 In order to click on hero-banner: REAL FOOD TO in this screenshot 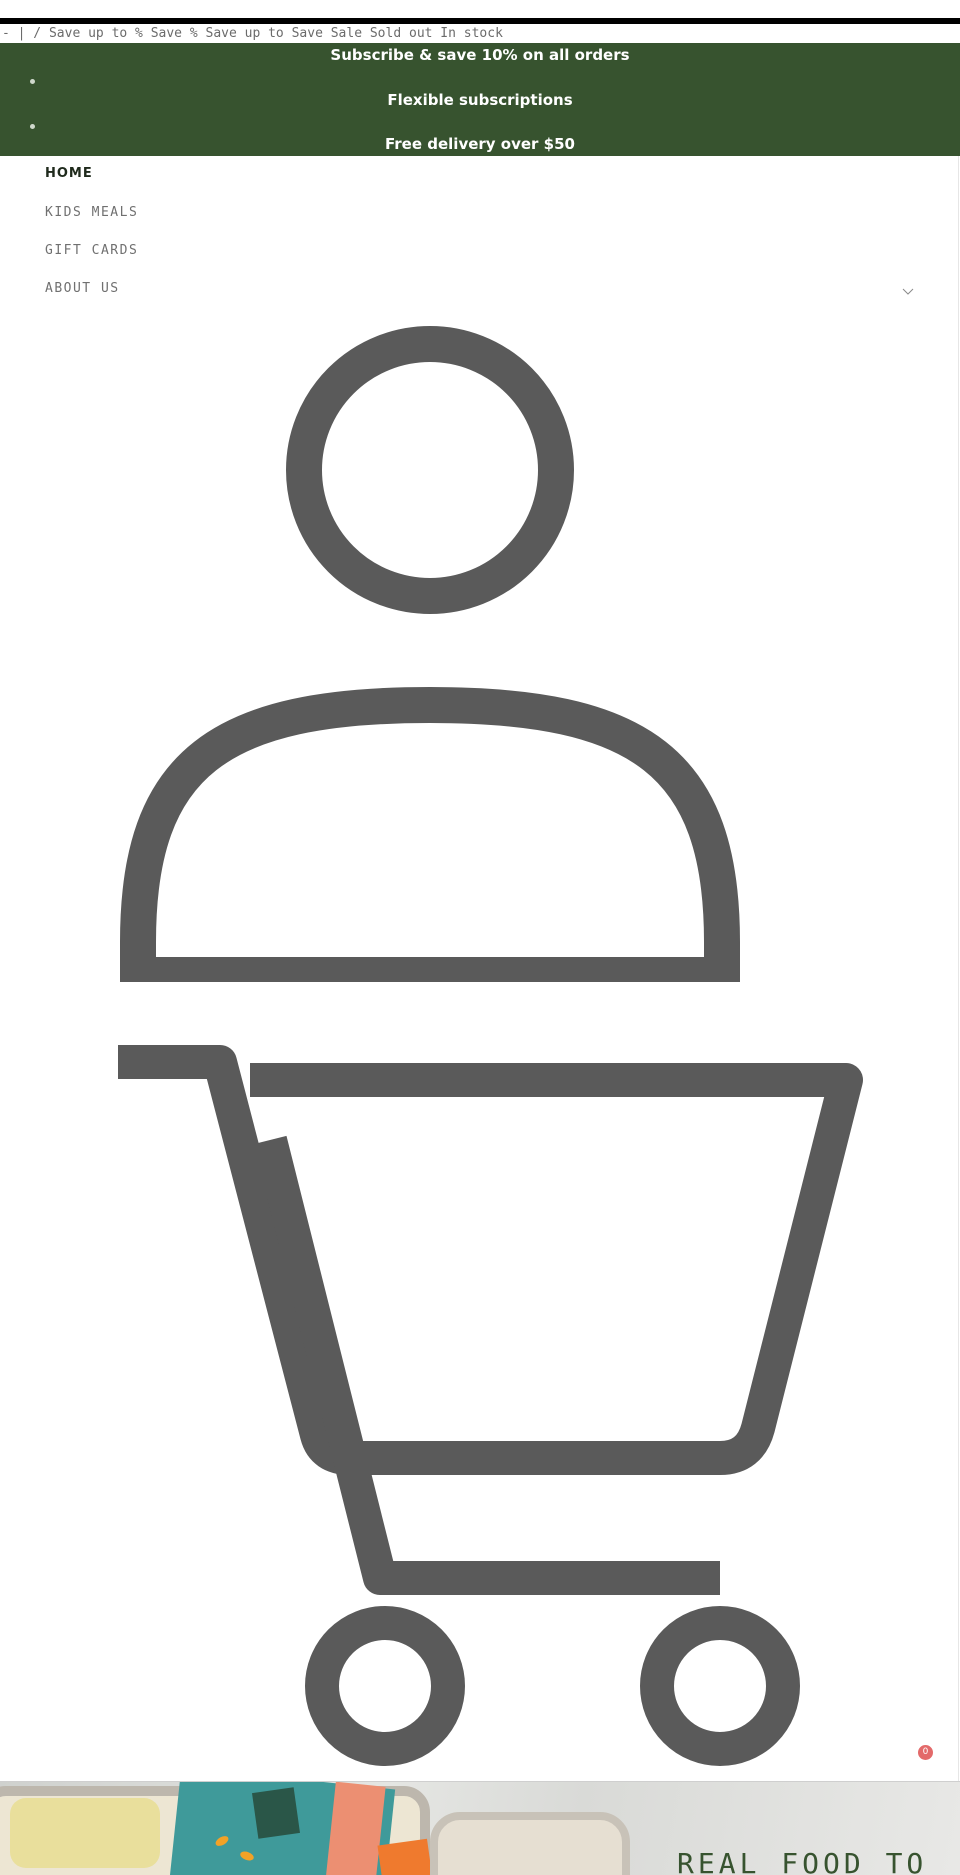, I will do `click(480, 1828)`.